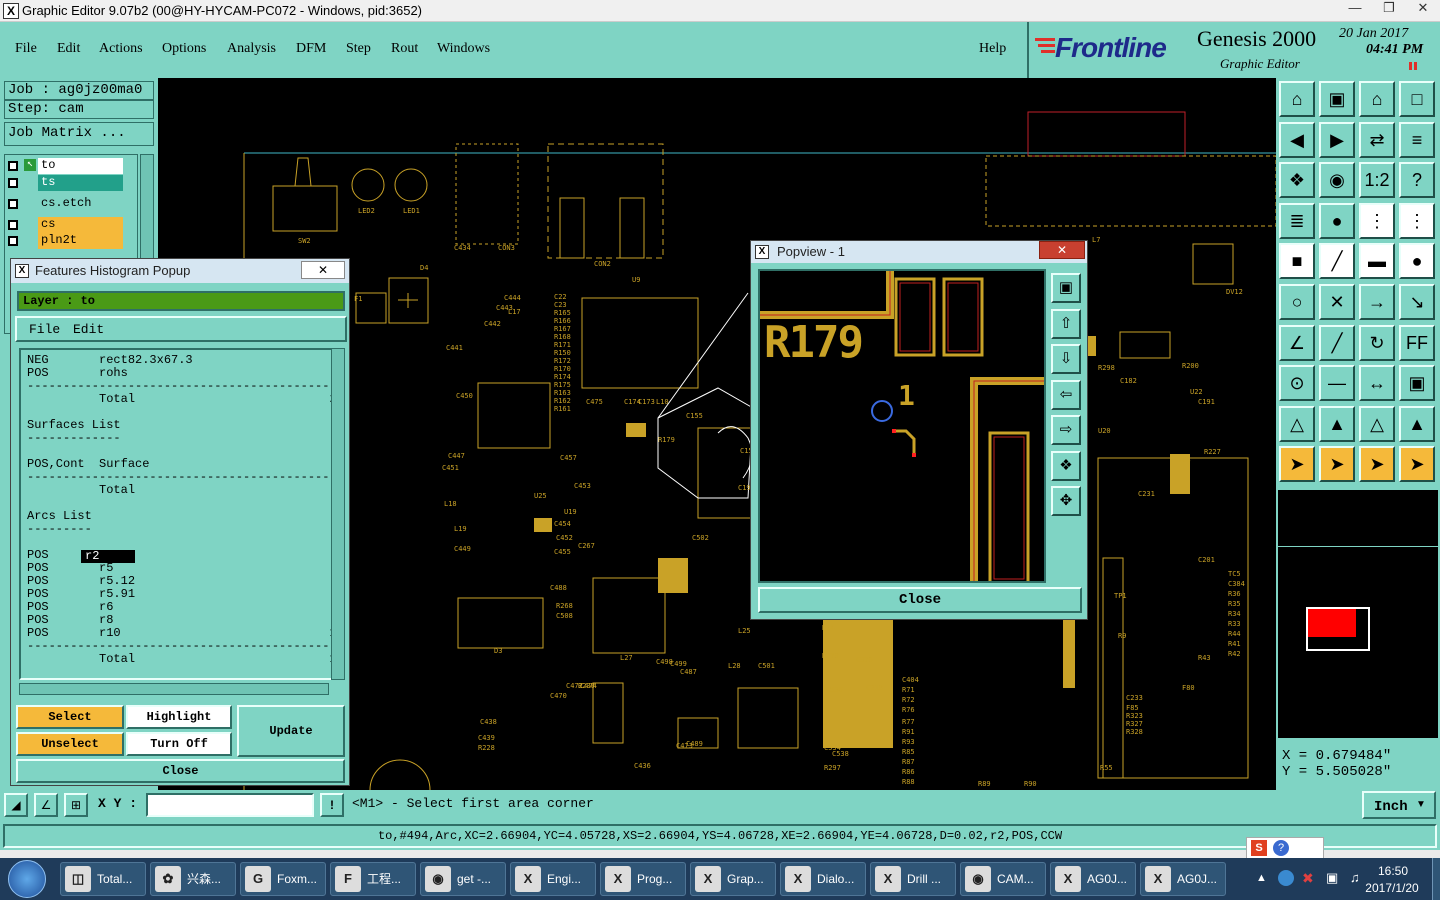 This screenshot has height=900, width=1440. I want to click on layer-row-pln2t: pln2t, so click(65, 241).